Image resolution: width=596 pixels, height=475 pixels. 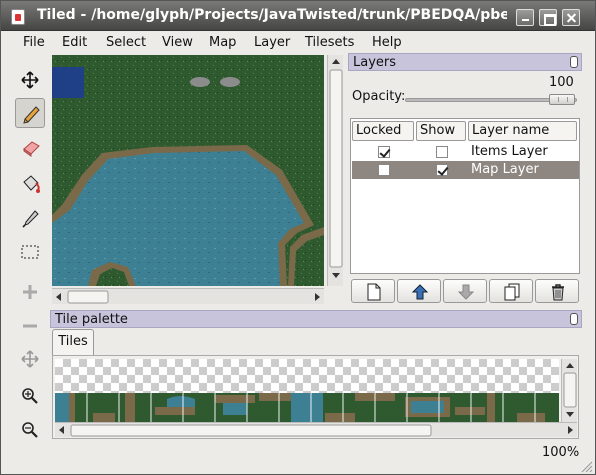 I want to click on zoom-out-minus-icon, so click(x=30, y=326).